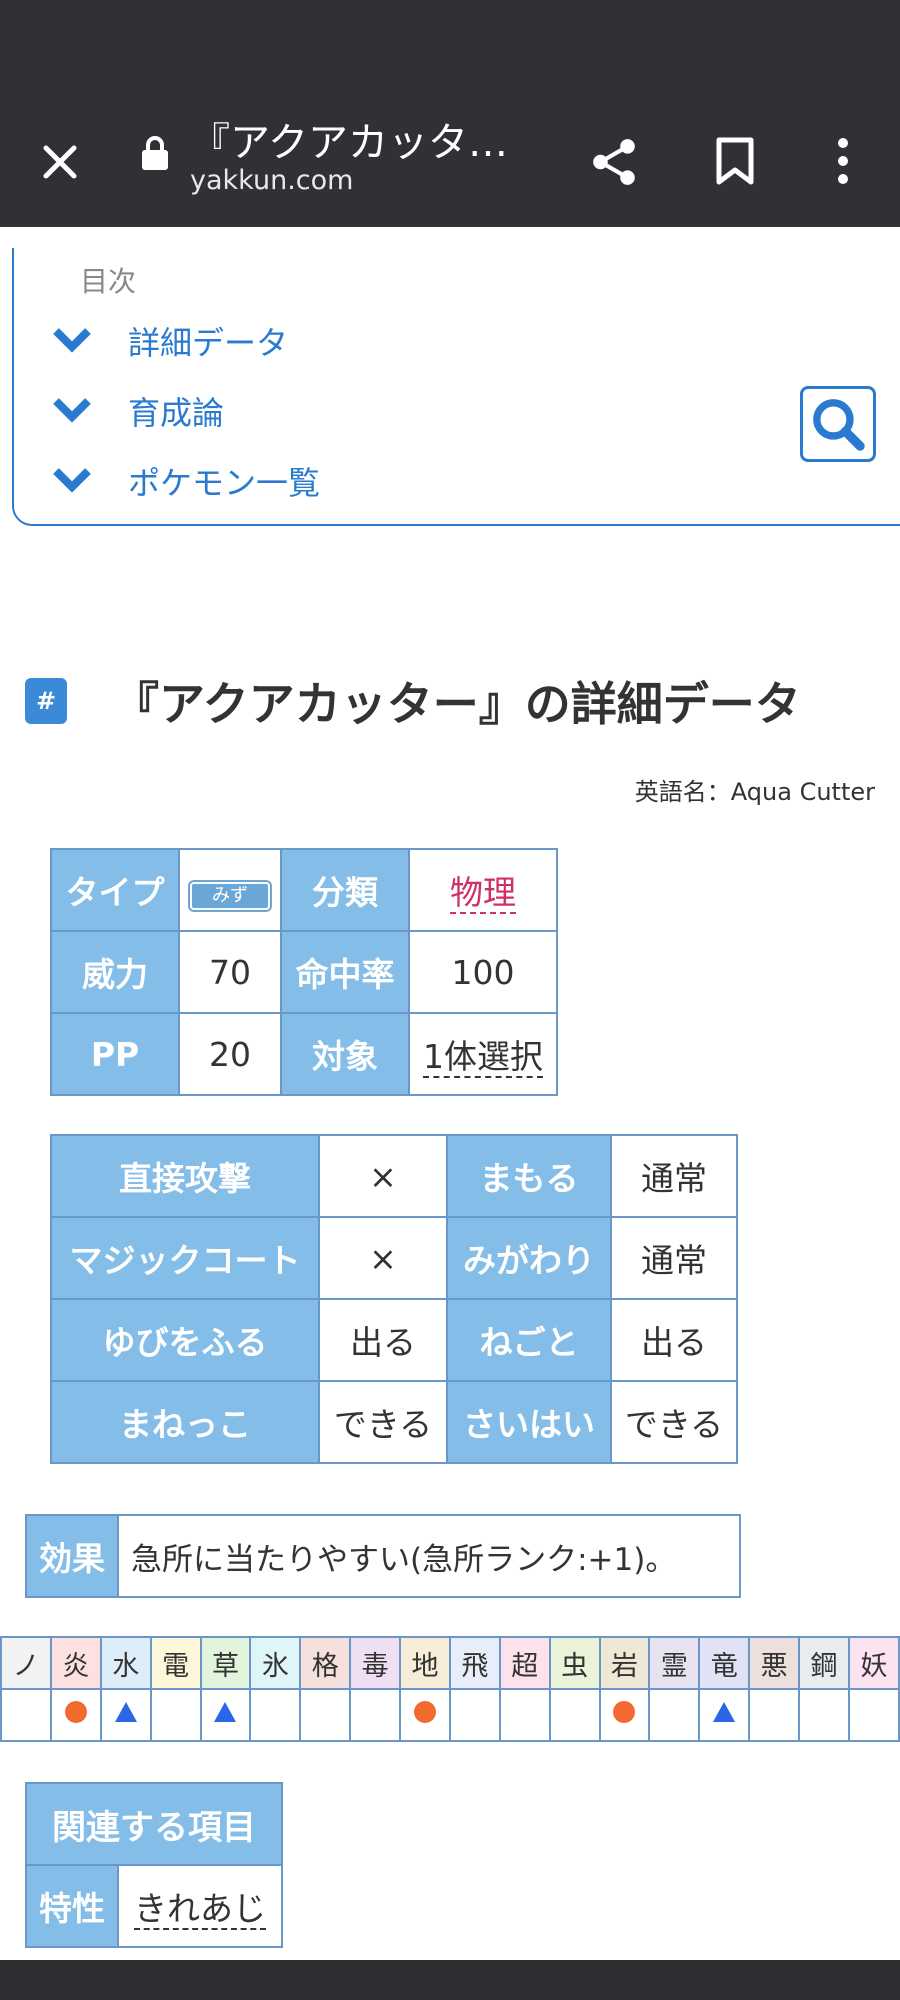  What do you see at coordinates (450, 1980) in the screenshot?
I see `navigation-bar` at bounding box center [450, 1980].